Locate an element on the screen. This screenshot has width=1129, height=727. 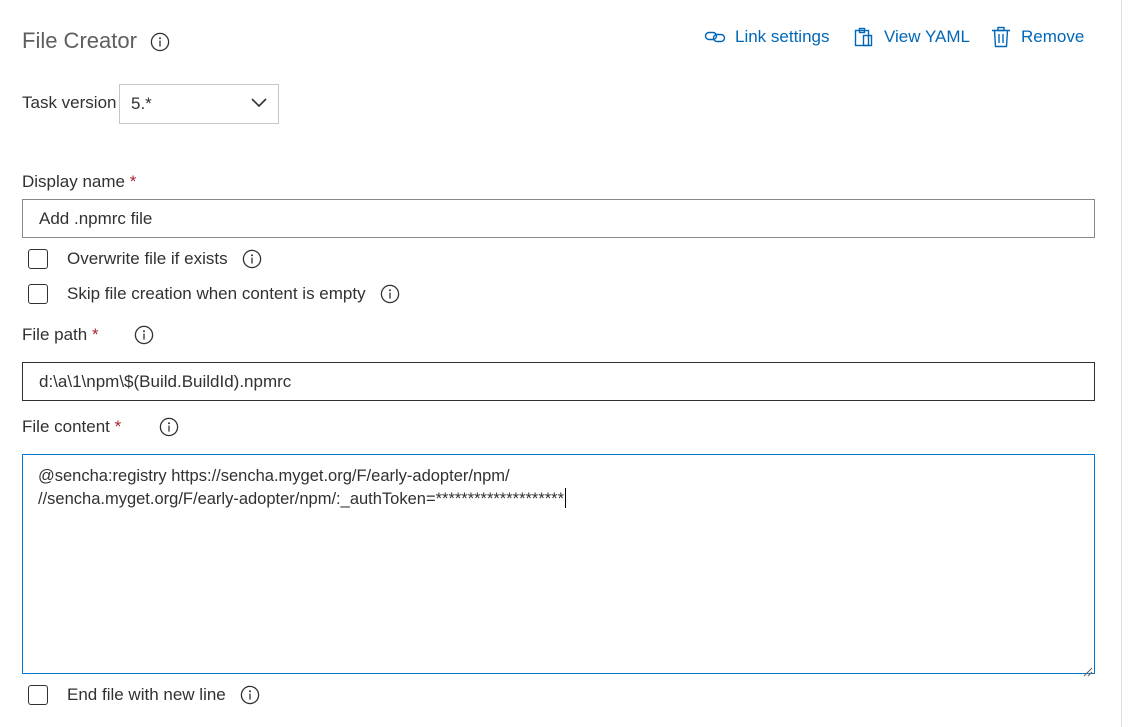
display-name-label-text: Display name is located at coordinates (73, 181).